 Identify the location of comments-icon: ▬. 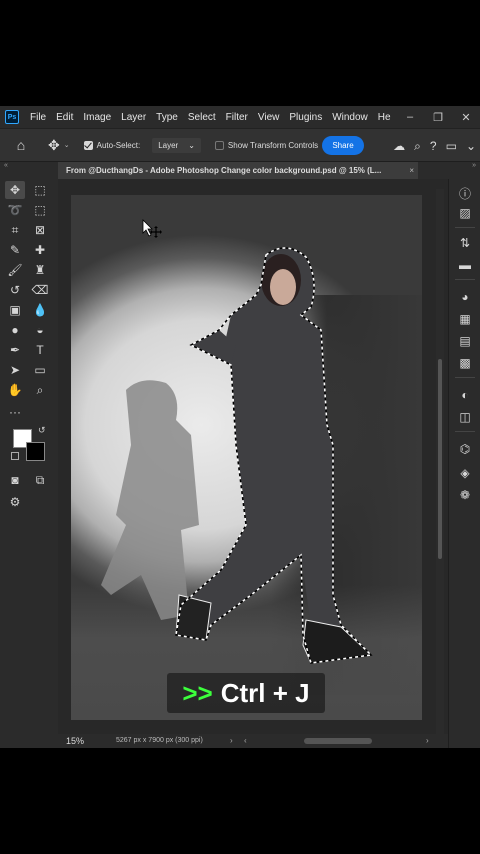
(465, 265).